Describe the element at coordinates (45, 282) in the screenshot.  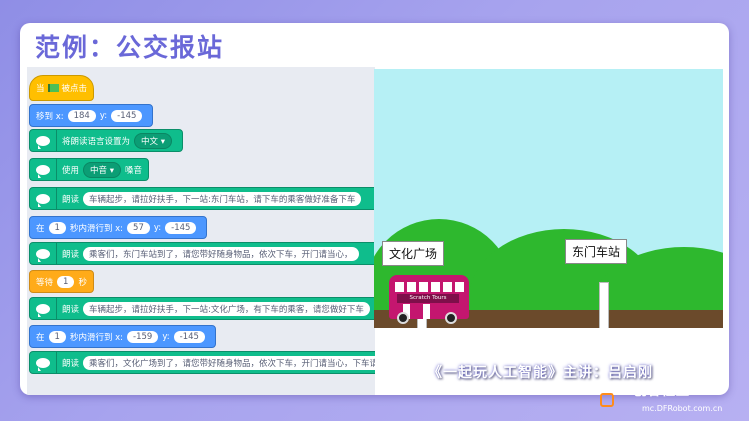
I see `block-label: 等待` at that location.